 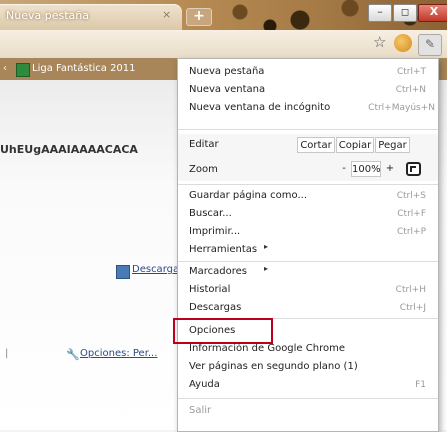 I want to click on zoom-row: Zoom - 100% +, so click(x=308, y=169).